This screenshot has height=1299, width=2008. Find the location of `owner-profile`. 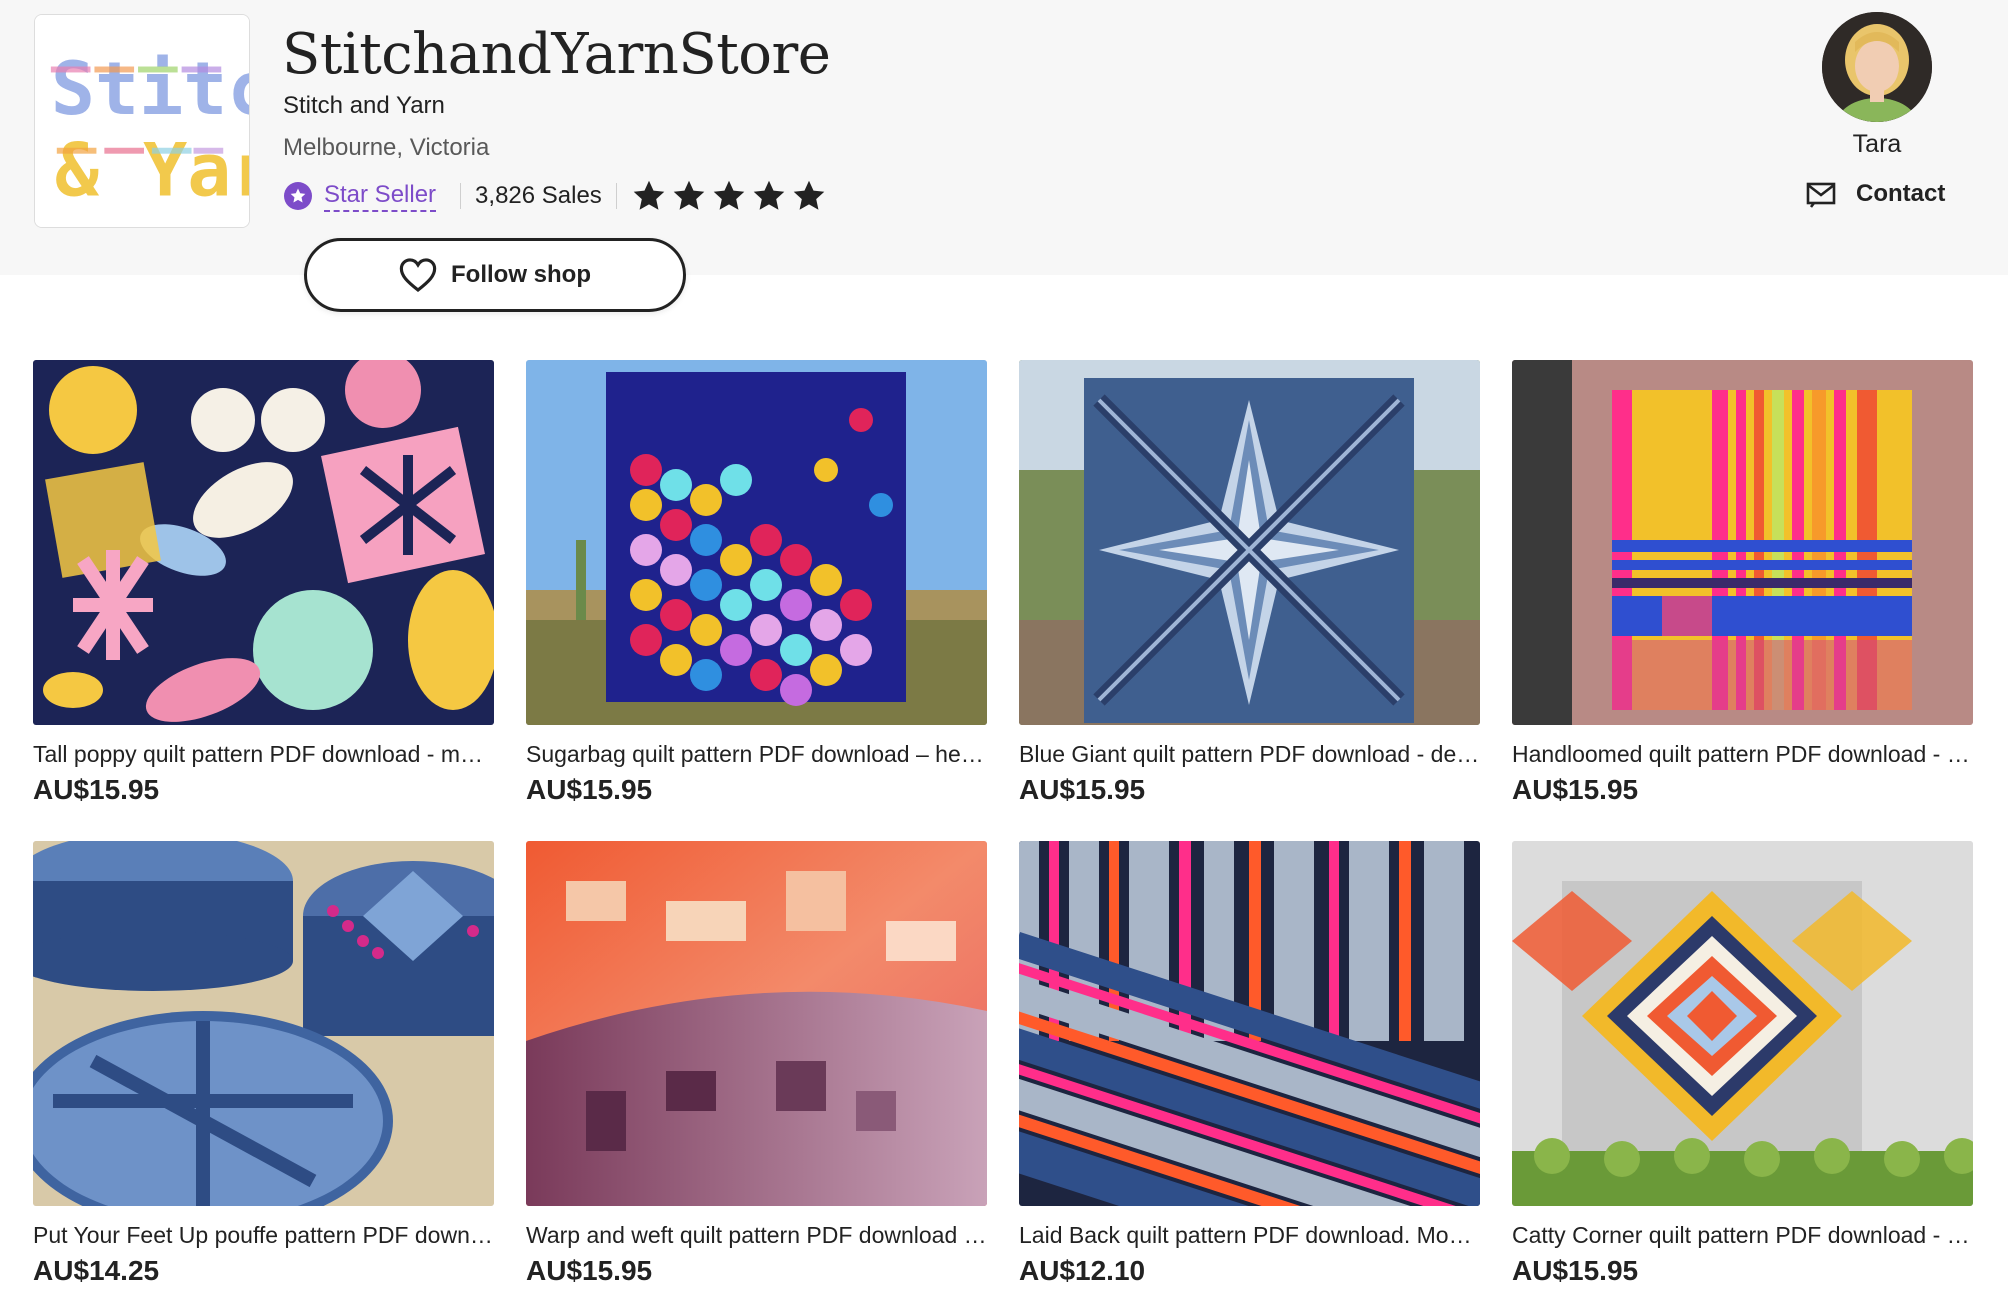

owner-profile is located at coordinates (1877, 67).